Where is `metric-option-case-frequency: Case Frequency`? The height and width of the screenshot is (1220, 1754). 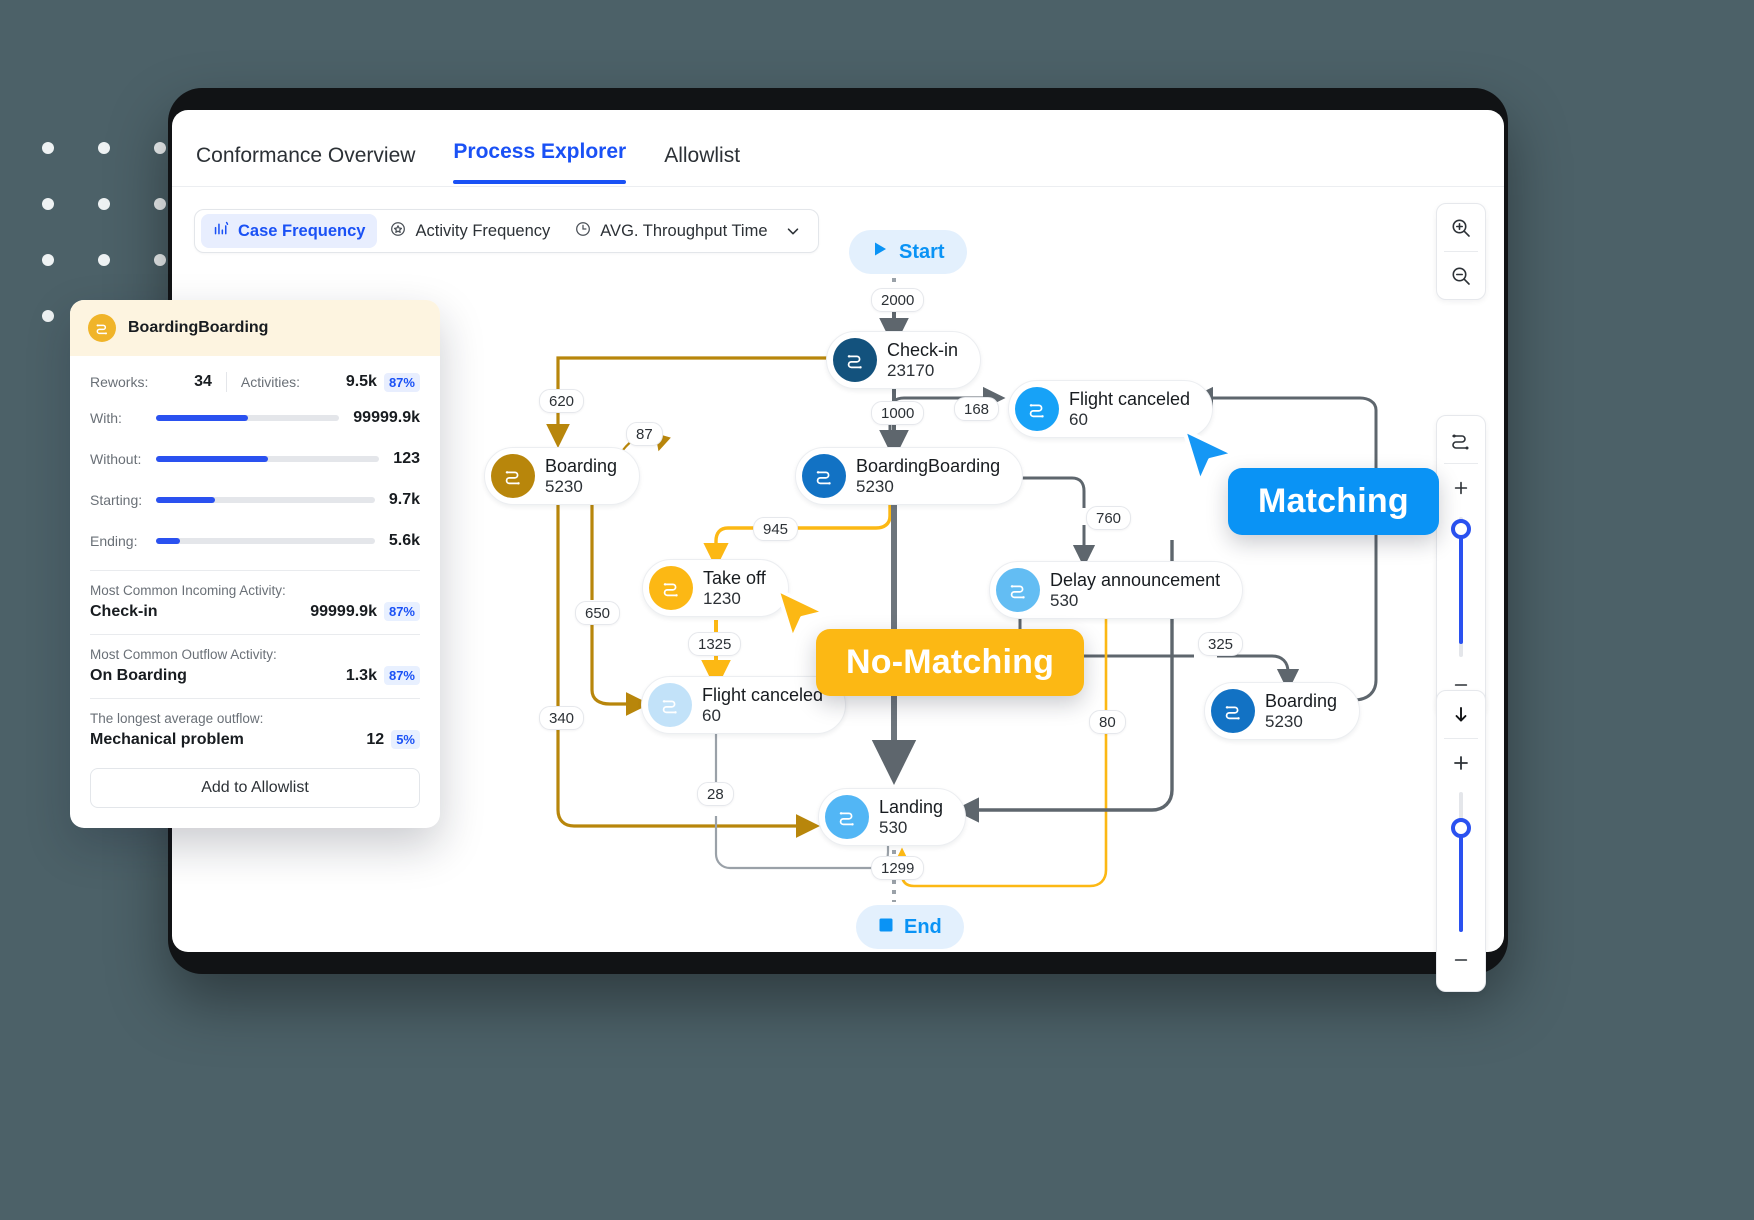 metric-option-case-frequency: Case Frequency is located at coordinates (289, 231).